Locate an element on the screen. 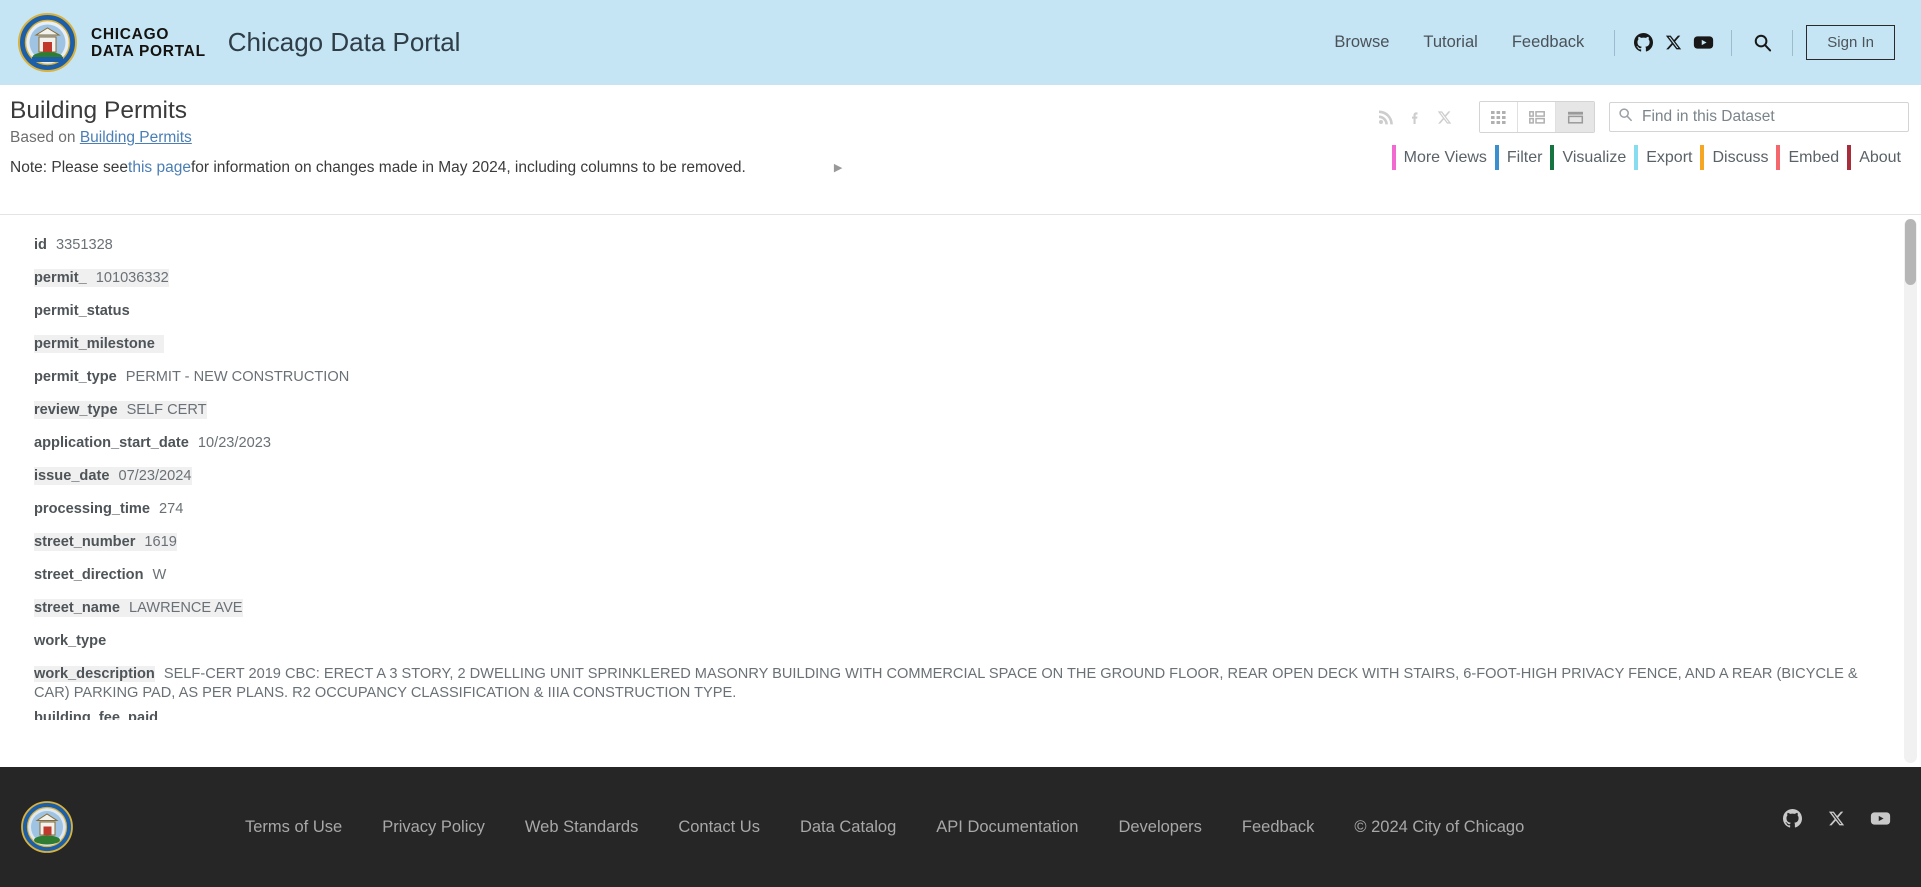 The image size is (1921, 887). share-icon-group is located at coordinates (1415, 117).